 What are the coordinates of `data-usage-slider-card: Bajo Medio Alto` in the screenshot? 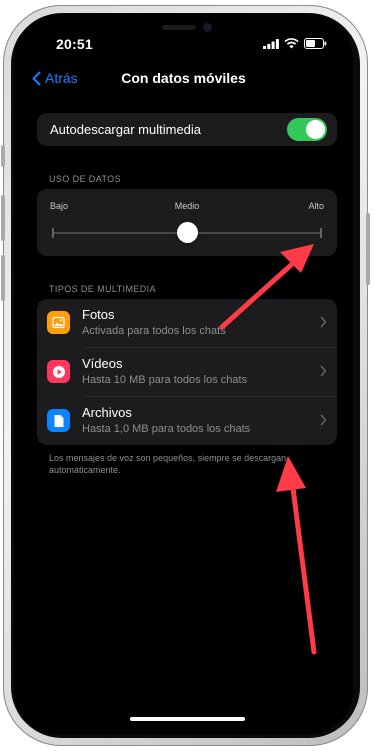 It's located at (187, 222).